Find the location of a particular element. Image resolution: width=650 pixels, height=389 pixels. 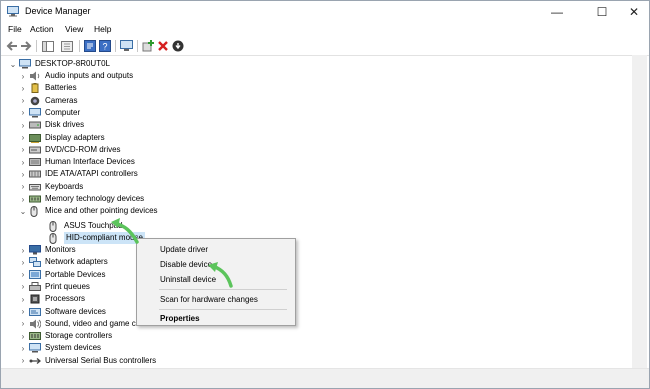

category-network-adapters: › Network adapters is located at coordinates (63, 262).